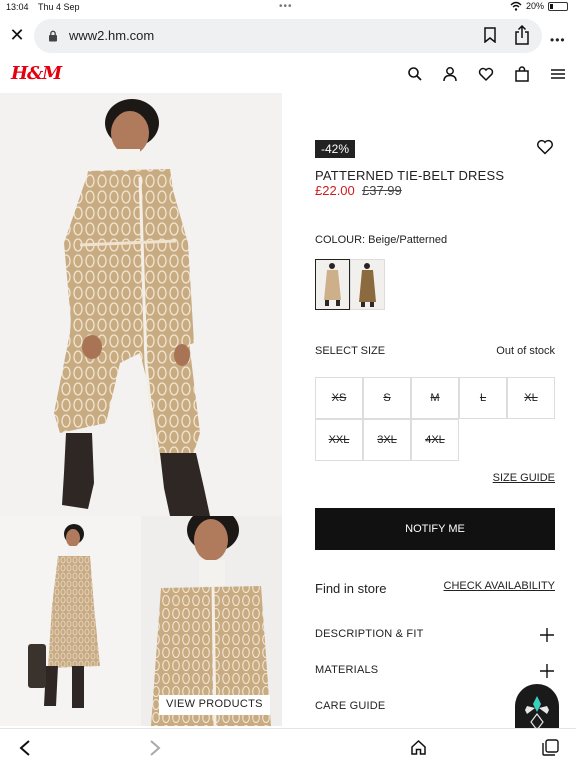 Image resolution: width=576 pixels, height=768 pixels. I want to click on stock-status: Out of stock, so click(525, 351).